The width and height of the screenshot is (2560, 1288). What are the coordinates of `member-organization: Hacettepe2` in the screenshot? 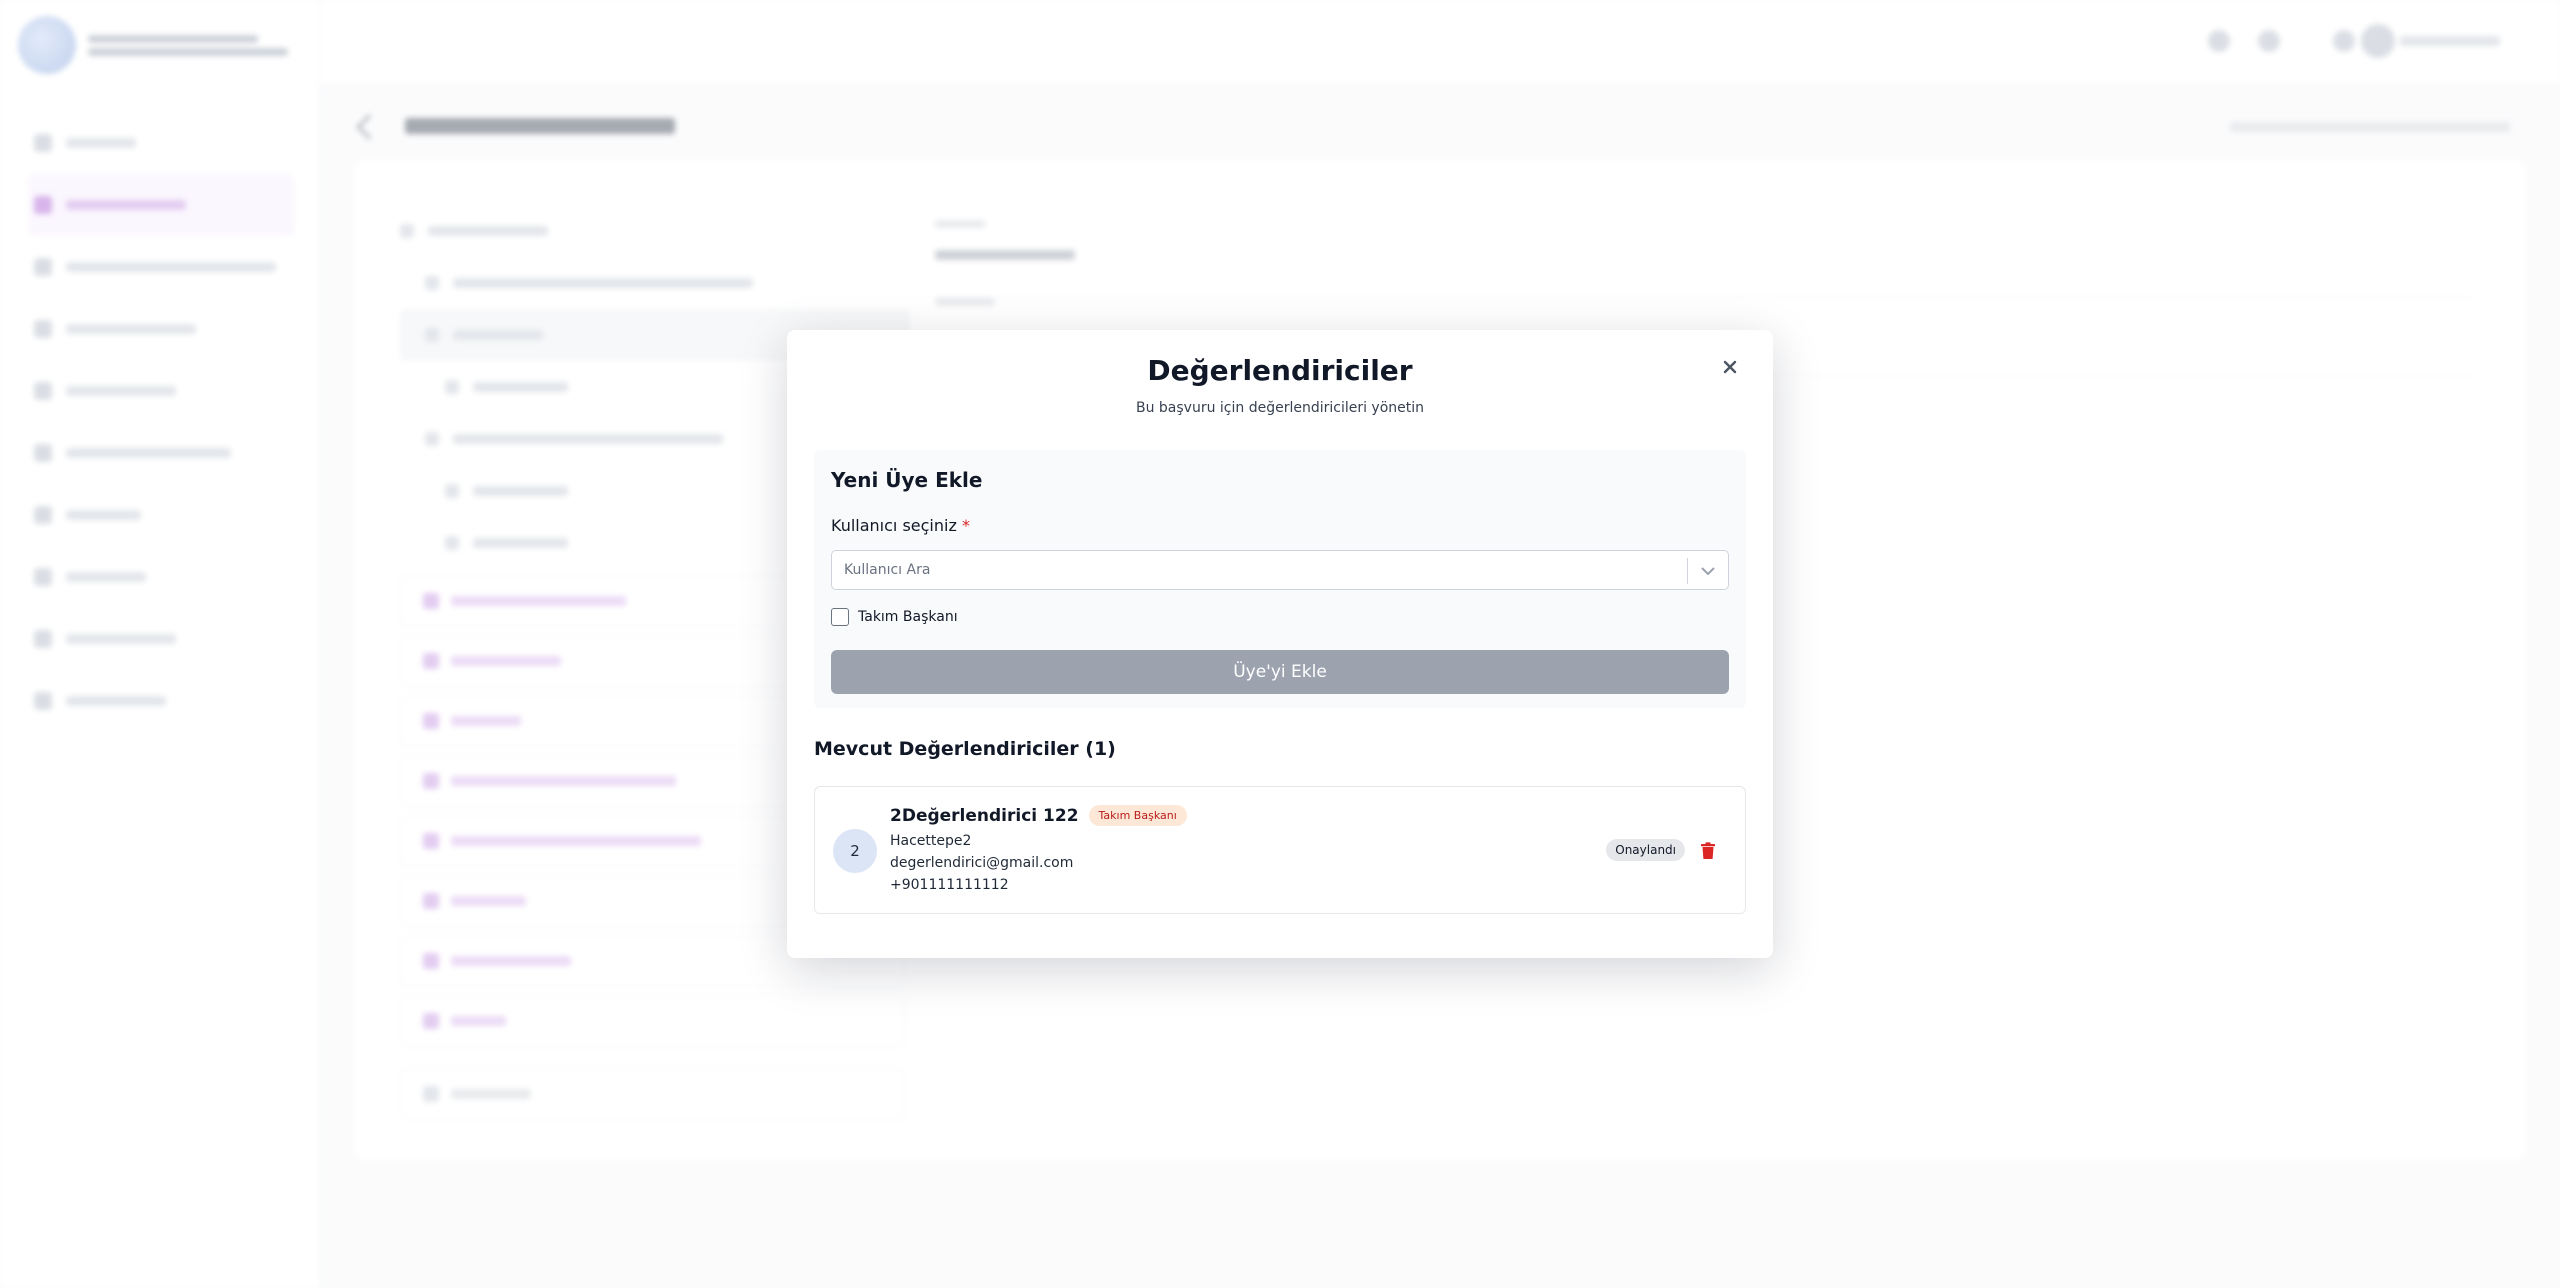 It's located at (931, 841).